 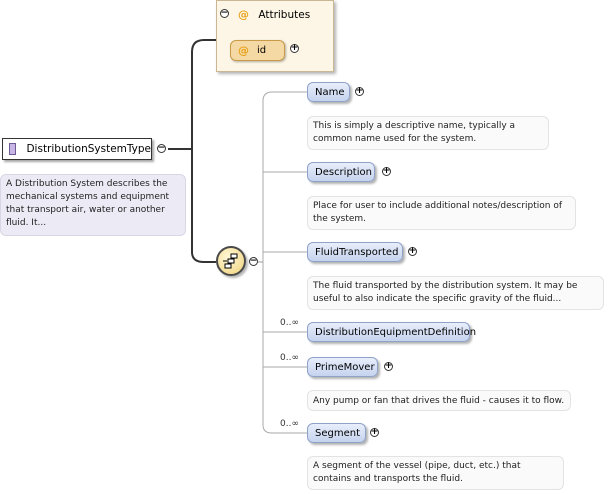 I want to click on distribution-system-type-node: DistributionSystemType, so click(x=77, y=149).